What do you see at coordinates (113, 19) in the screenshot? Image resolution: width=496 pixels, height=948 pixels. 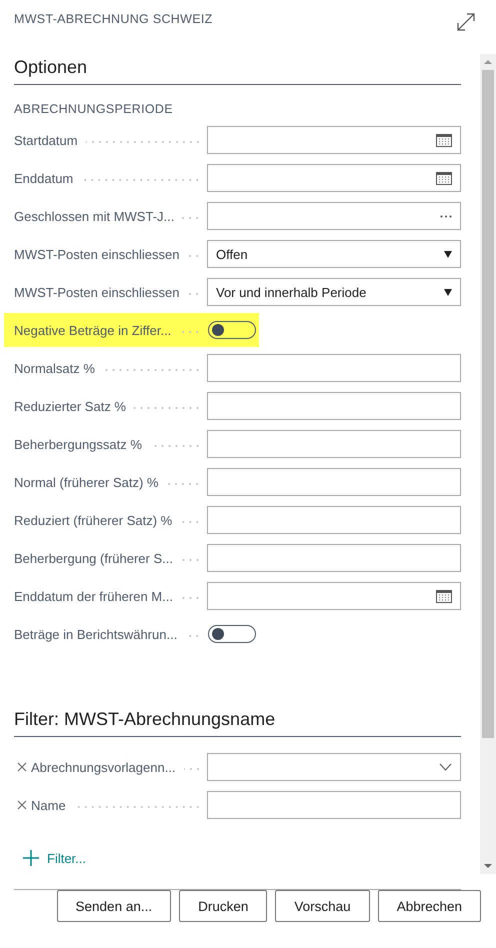 I see `window-title: MWST-ABRECHNUNG SCHWEIZ` at bounding box center [113, 19].